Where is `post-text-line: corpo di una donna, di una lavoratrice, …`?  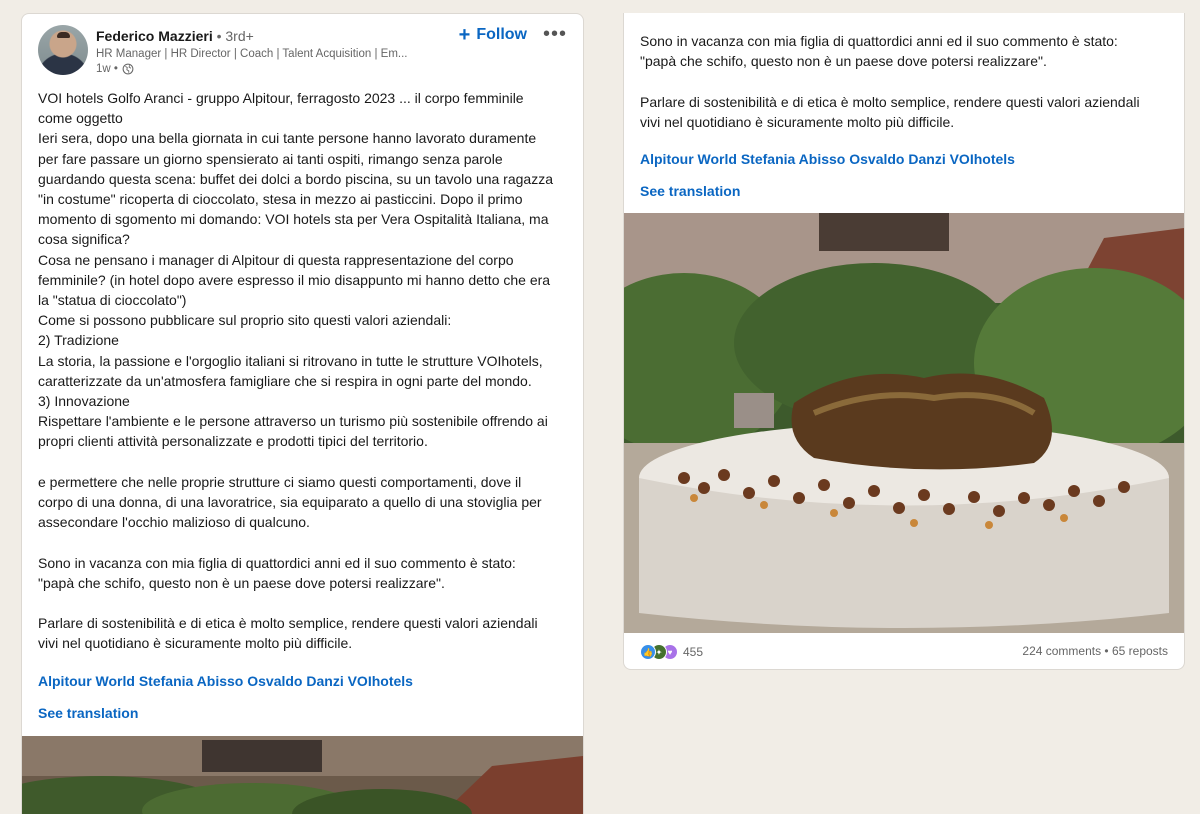
post-text-line: corpo di una donna, di una lavoratrice, … is located at coordinates (290, 502).